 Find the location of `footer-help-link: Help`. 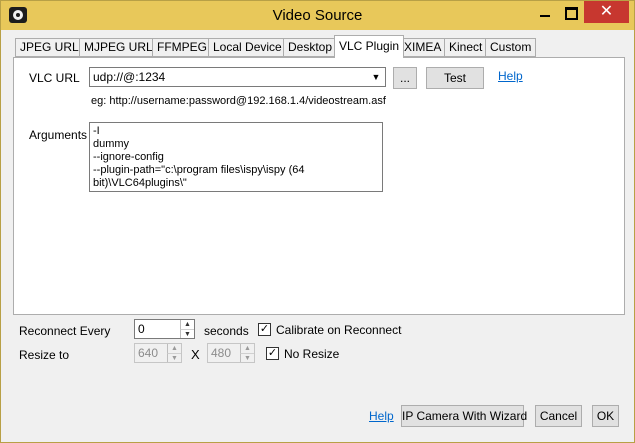

footer-help-link: Help is located at coordinates (381, 416).